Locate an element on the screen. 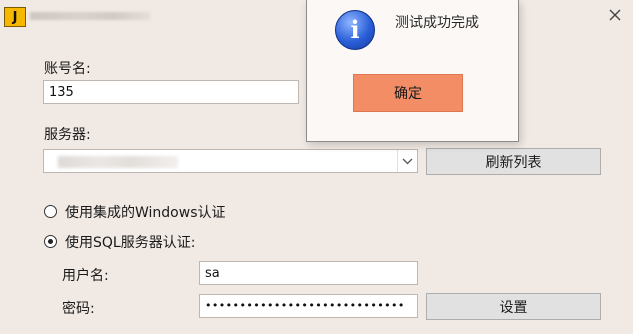  message-dialog: i 测试成功完成 确定 is located at coordinates (412, 71).